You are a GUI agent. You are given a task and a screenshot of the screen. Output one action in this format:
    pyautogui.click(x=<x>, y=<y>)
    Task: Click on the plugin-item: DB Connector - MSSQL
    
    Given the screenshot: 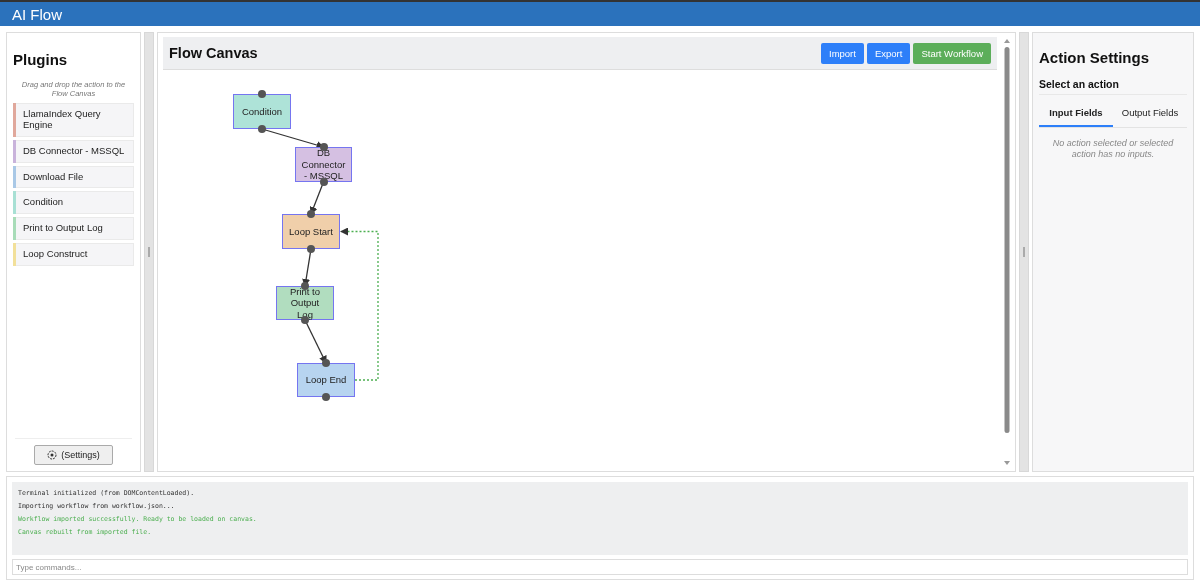 What is the action you would take?
    pyautogui.click(x=73, y=151)
    